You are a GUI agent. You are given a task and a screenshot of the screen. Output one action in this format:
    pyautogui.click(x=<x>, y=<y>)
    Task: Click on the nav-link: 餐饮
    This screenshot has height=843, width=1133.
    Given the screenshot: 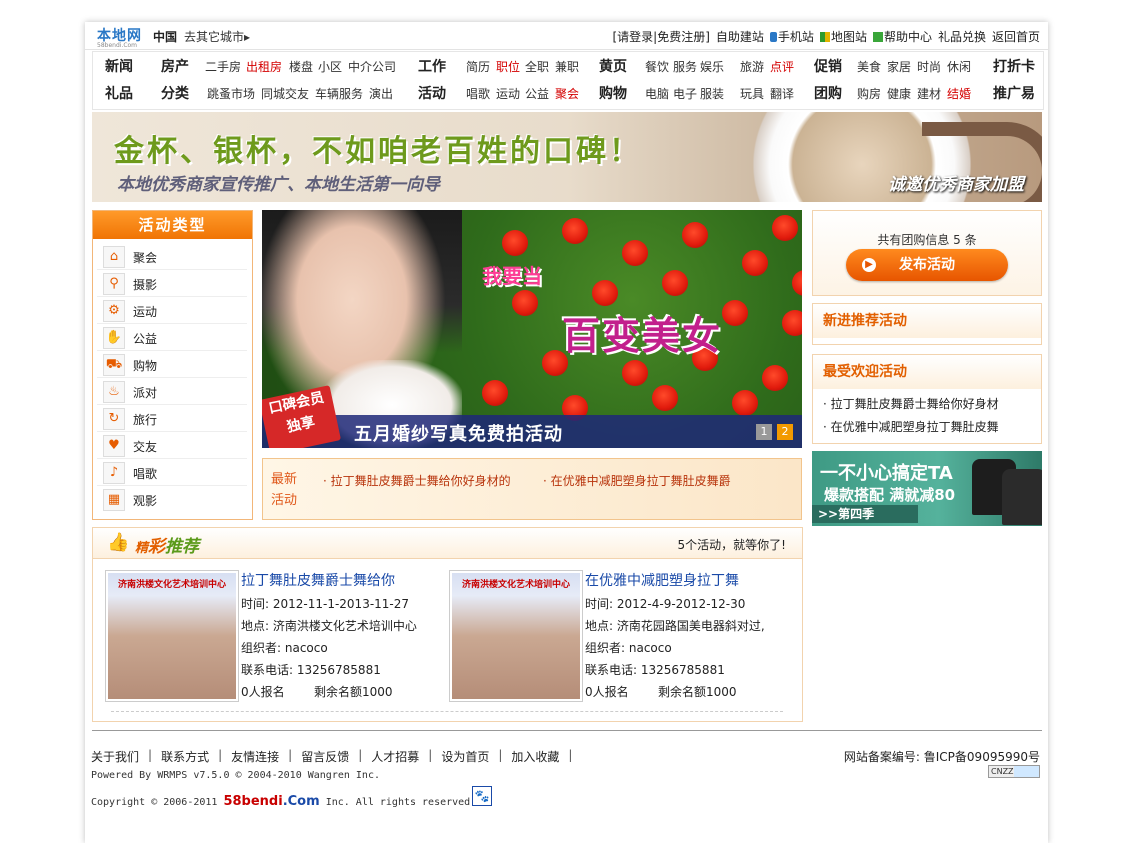 What is the action you would take?
    pyautogui.click(x=657, y=66)
    